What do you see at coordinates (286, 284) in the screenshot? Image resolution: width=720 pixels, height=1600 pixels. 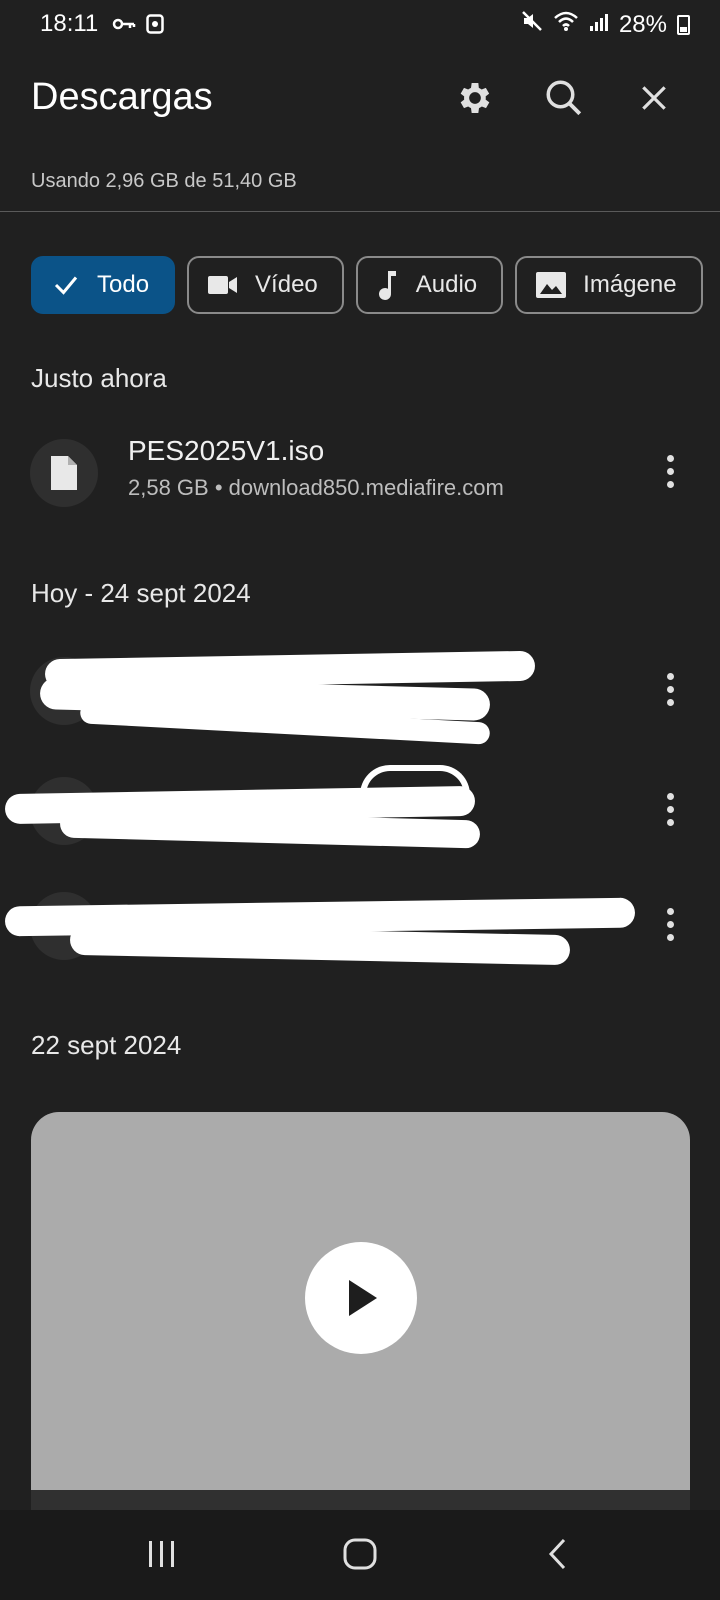 I see `filter-chip-label: Vídeo` at bounding box center [286, 284].